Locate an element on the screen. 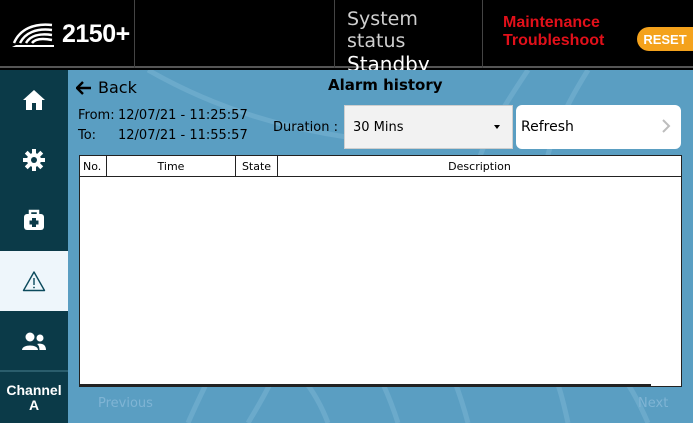  logo-text: 2150+ is located at coordinates (96, 33).